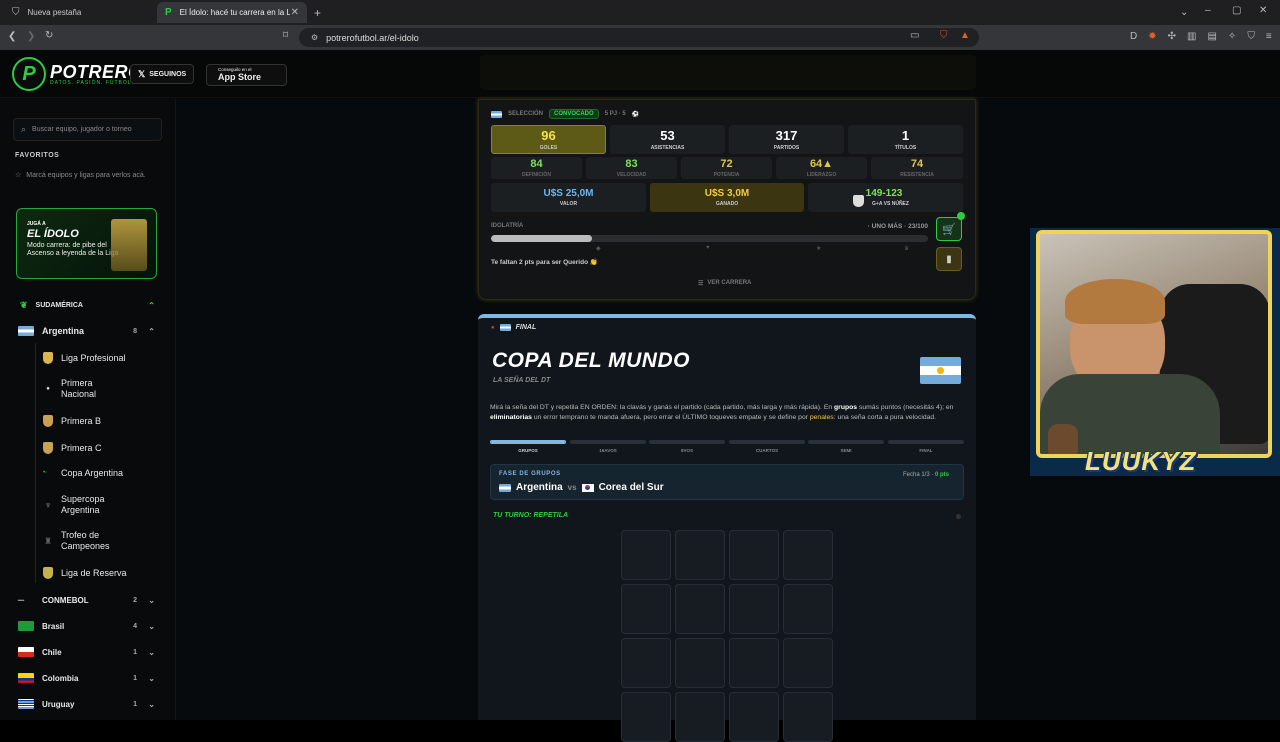  Describe the element at coordinates (86, 626) in the screenshot. I see `sidebar-item-brasil: Brasil 4 ⌄` at that location.